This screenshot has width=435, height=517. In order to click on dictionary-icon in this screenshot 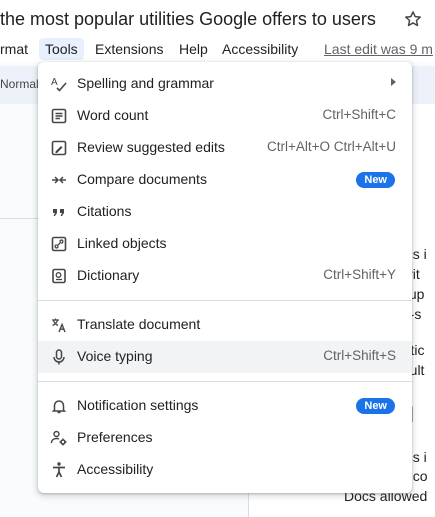, I will do `click(59, 276)`.